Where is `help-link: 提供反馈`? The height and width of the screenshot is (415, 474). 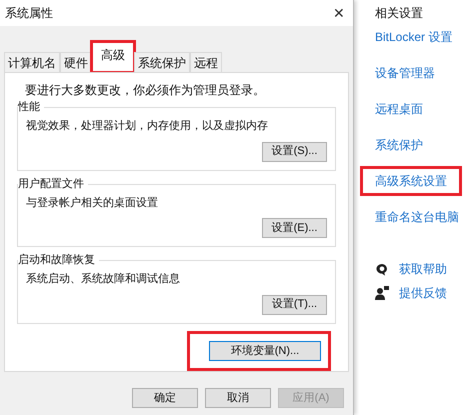 help-link: 提供反馈 is located at coordinates (423, 293).